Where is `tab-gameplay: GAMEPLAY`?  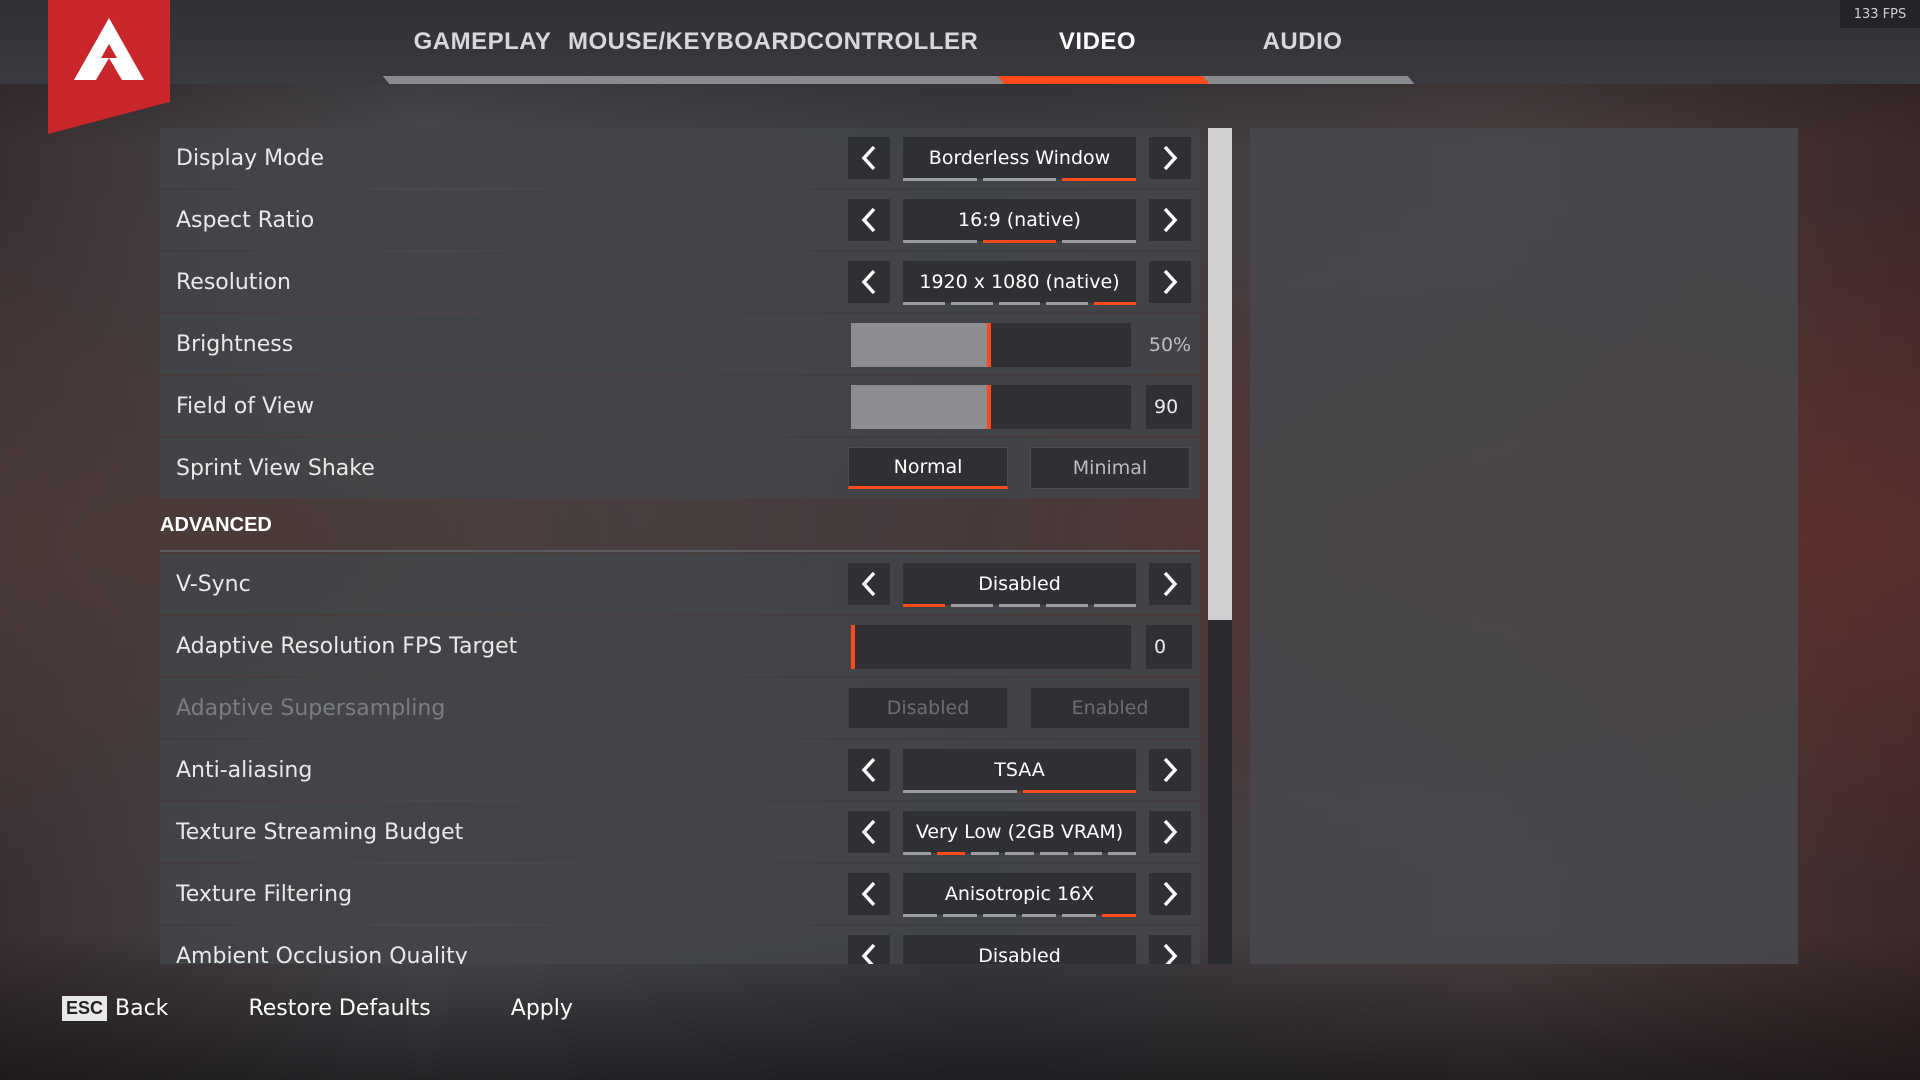
tab-gameplay: GAMEPLAY is located at coordinates (482, 42).